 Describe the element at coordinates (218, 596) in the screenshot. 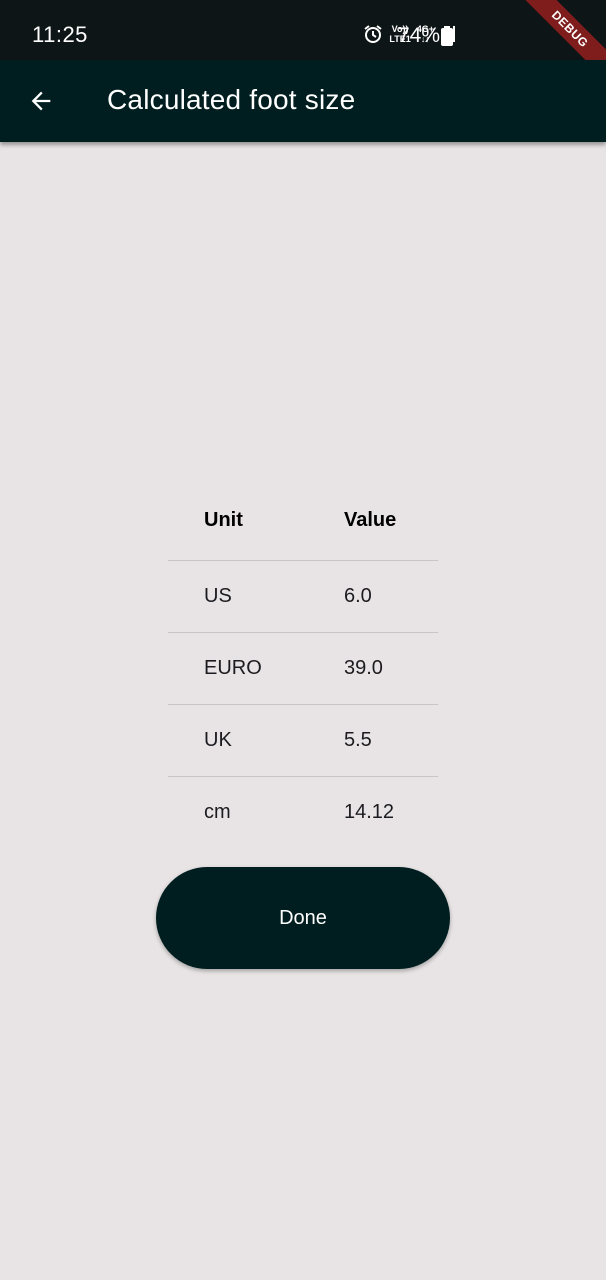

I see `unit-cell: US` at that location.